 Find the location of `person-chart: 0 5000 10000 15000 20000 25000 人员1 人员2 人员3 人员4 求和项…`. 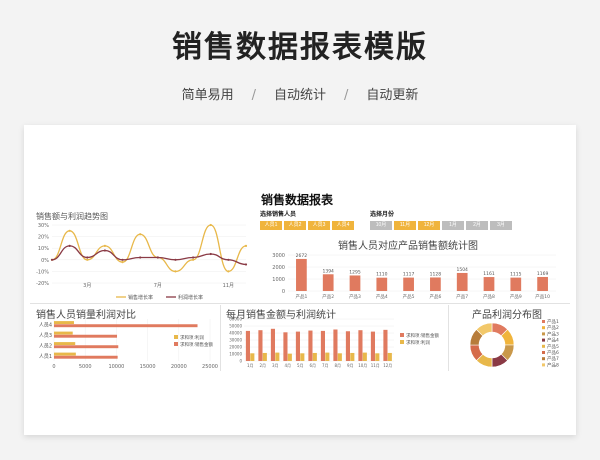

person-chart: 0 5000 10000 15000 20000 25000 人员1 人员2 人员3 人员4 求和项… is located at coordinates (128, 344).